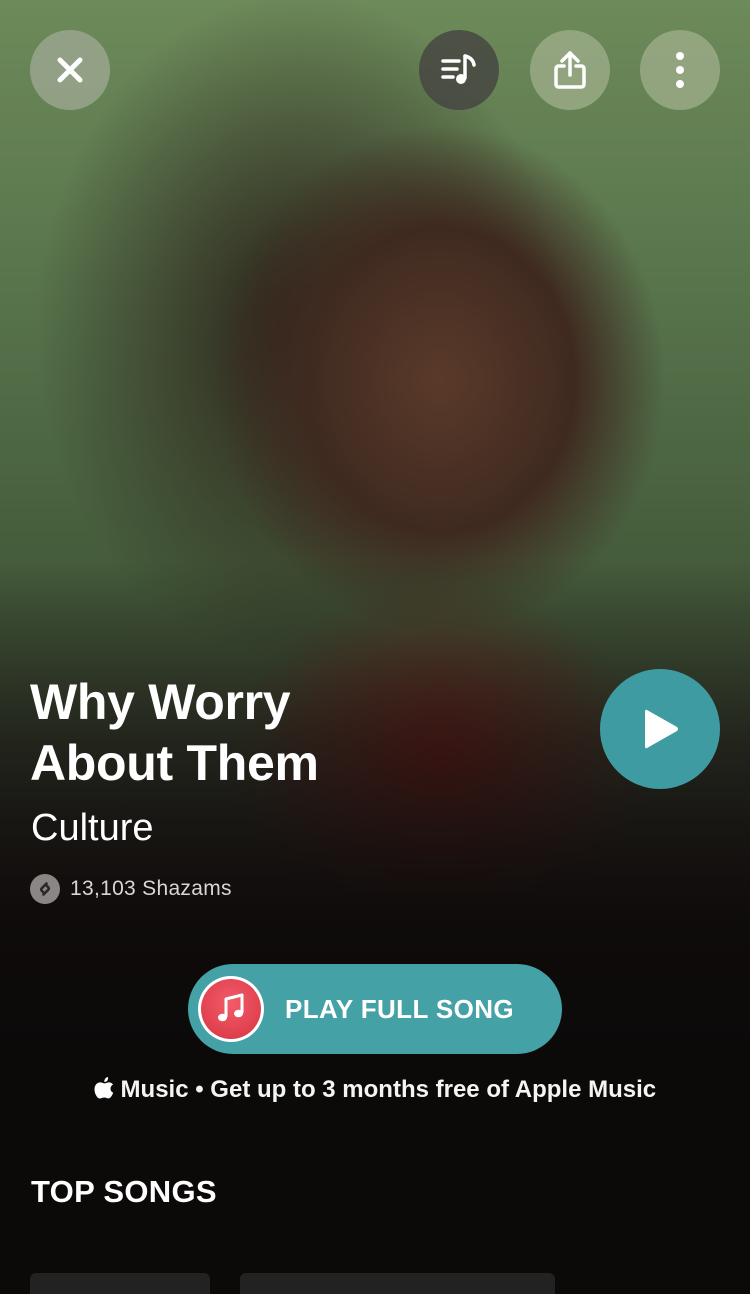 The image size is (750, 1294). Describe the element at coordinates (400, 1009) in the screenshot. I see `play-full-song-label: PLAY FULL SONG` at that location.